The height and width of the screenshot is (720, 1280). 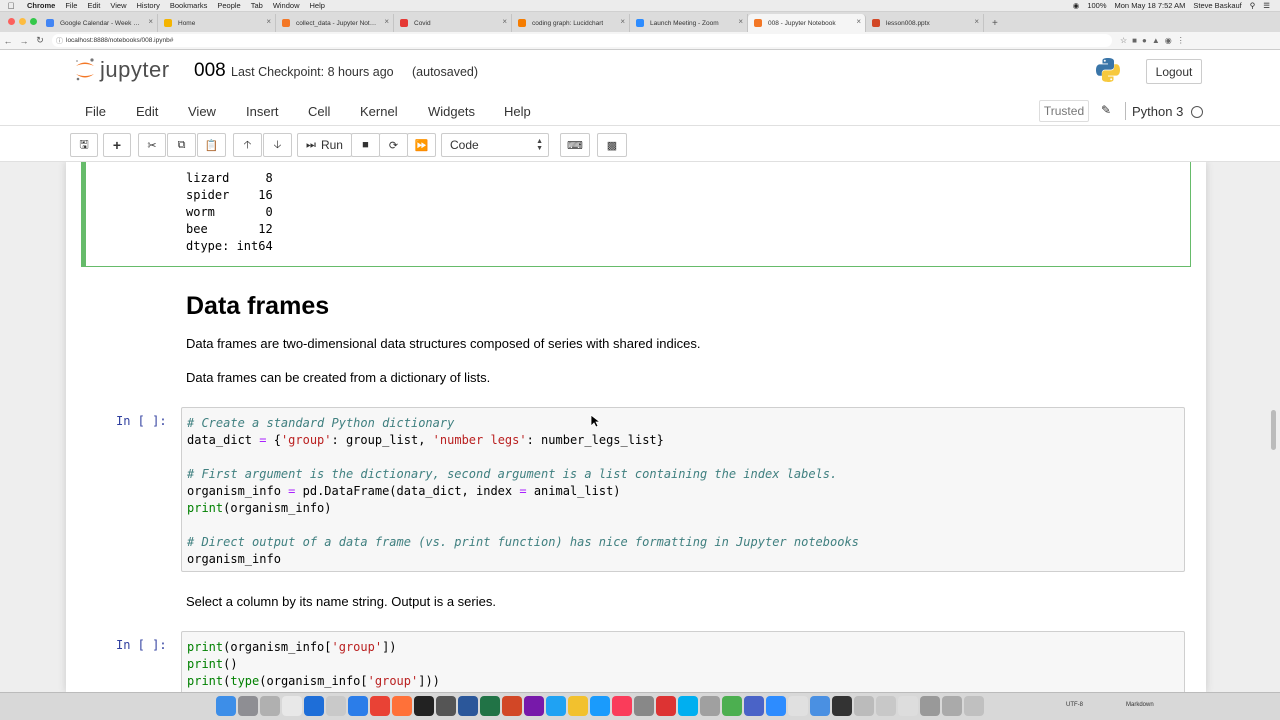 What do you see at coordinates (974, 706) in the screenshot?
I see `trash-icon` at bounding box center [974, 706].